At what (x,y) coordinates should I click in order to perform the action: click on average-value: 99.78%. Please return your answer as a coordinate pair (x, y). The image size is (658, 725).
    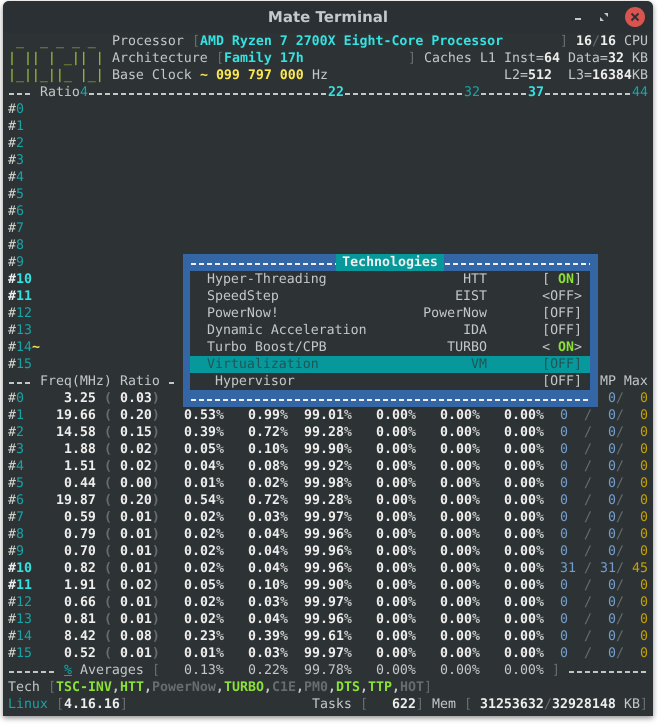
    Looking at the image, I should click on (328, 670).